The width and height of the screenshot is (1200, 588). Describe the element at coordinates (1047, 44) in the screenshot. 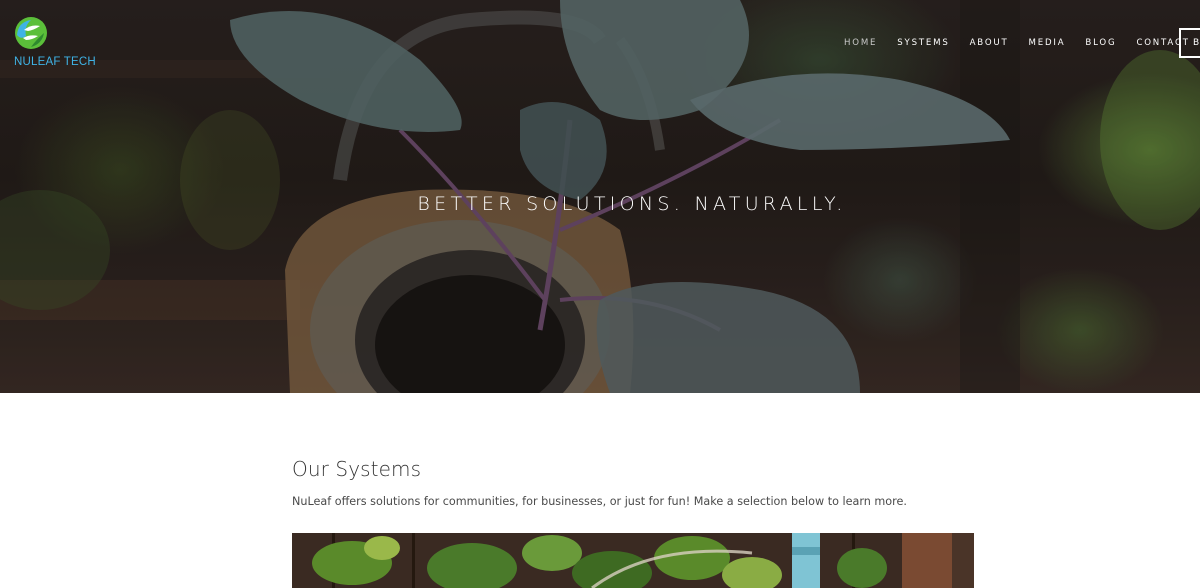

I see `nav-media: MEDIA` at that location.